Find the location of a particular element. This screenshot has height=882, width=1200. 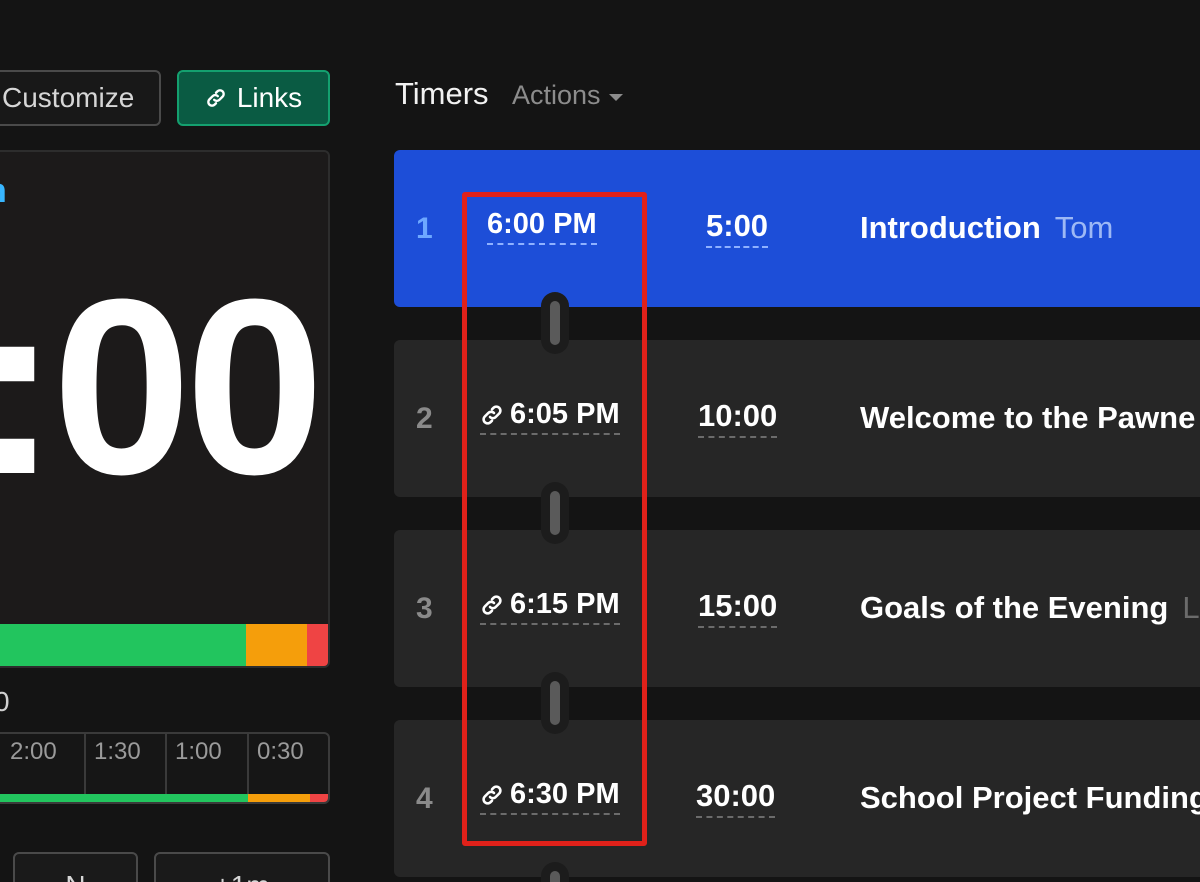

scale-end-label: 0 is located at coordinates (5, 701).